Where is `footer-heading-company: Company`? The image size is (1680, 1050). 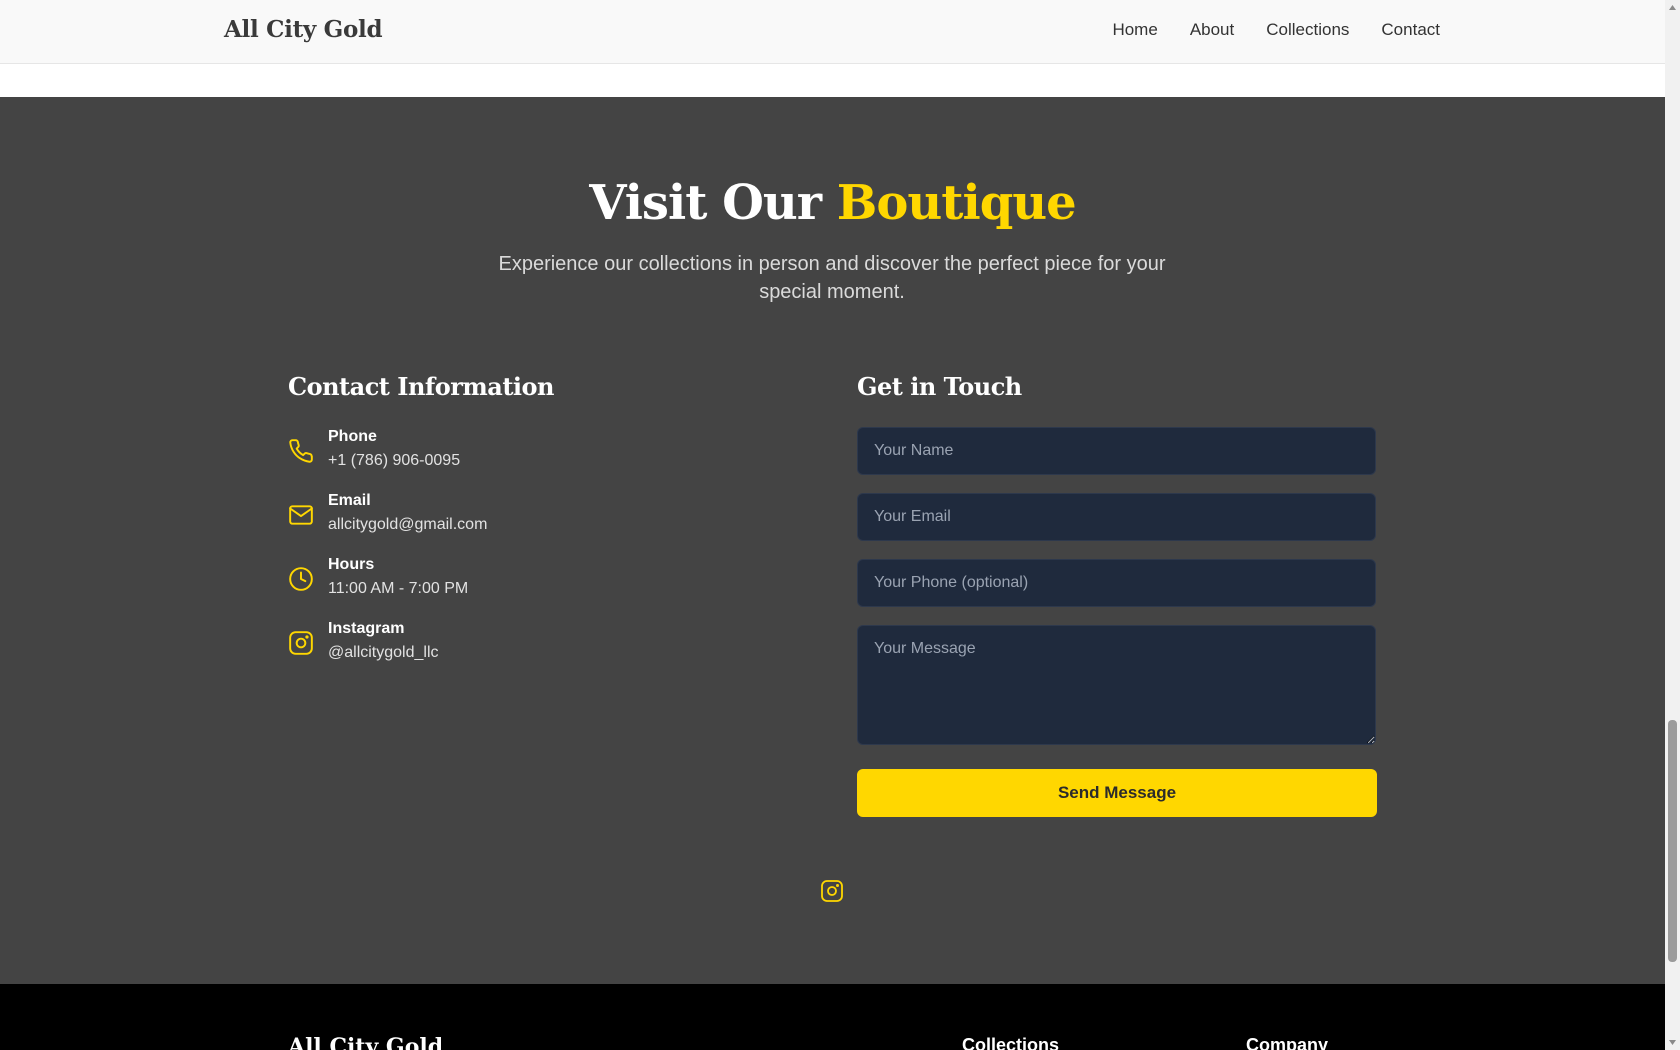
footer-heading-company: Company is located at coordinates (1287, 1042).